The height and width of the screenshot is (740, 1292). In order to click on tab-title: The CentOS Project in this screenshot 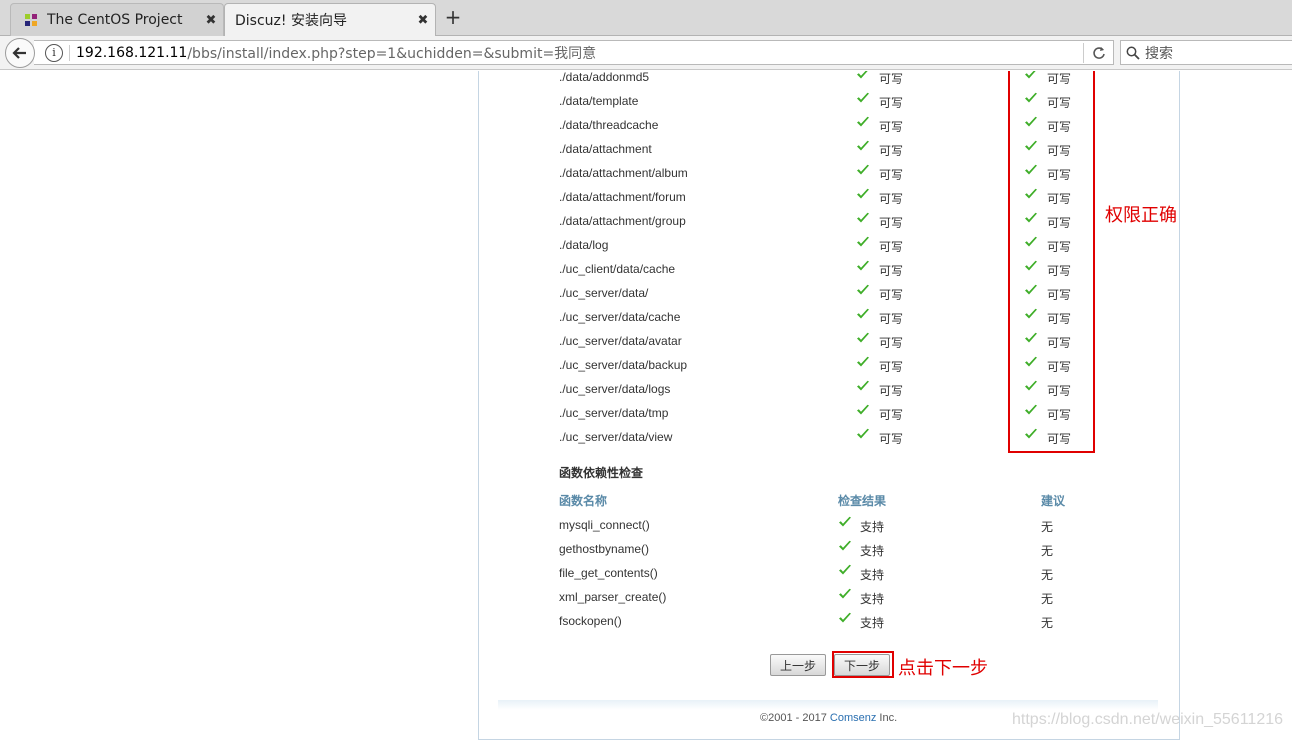, I will do `click(115, 20)`.